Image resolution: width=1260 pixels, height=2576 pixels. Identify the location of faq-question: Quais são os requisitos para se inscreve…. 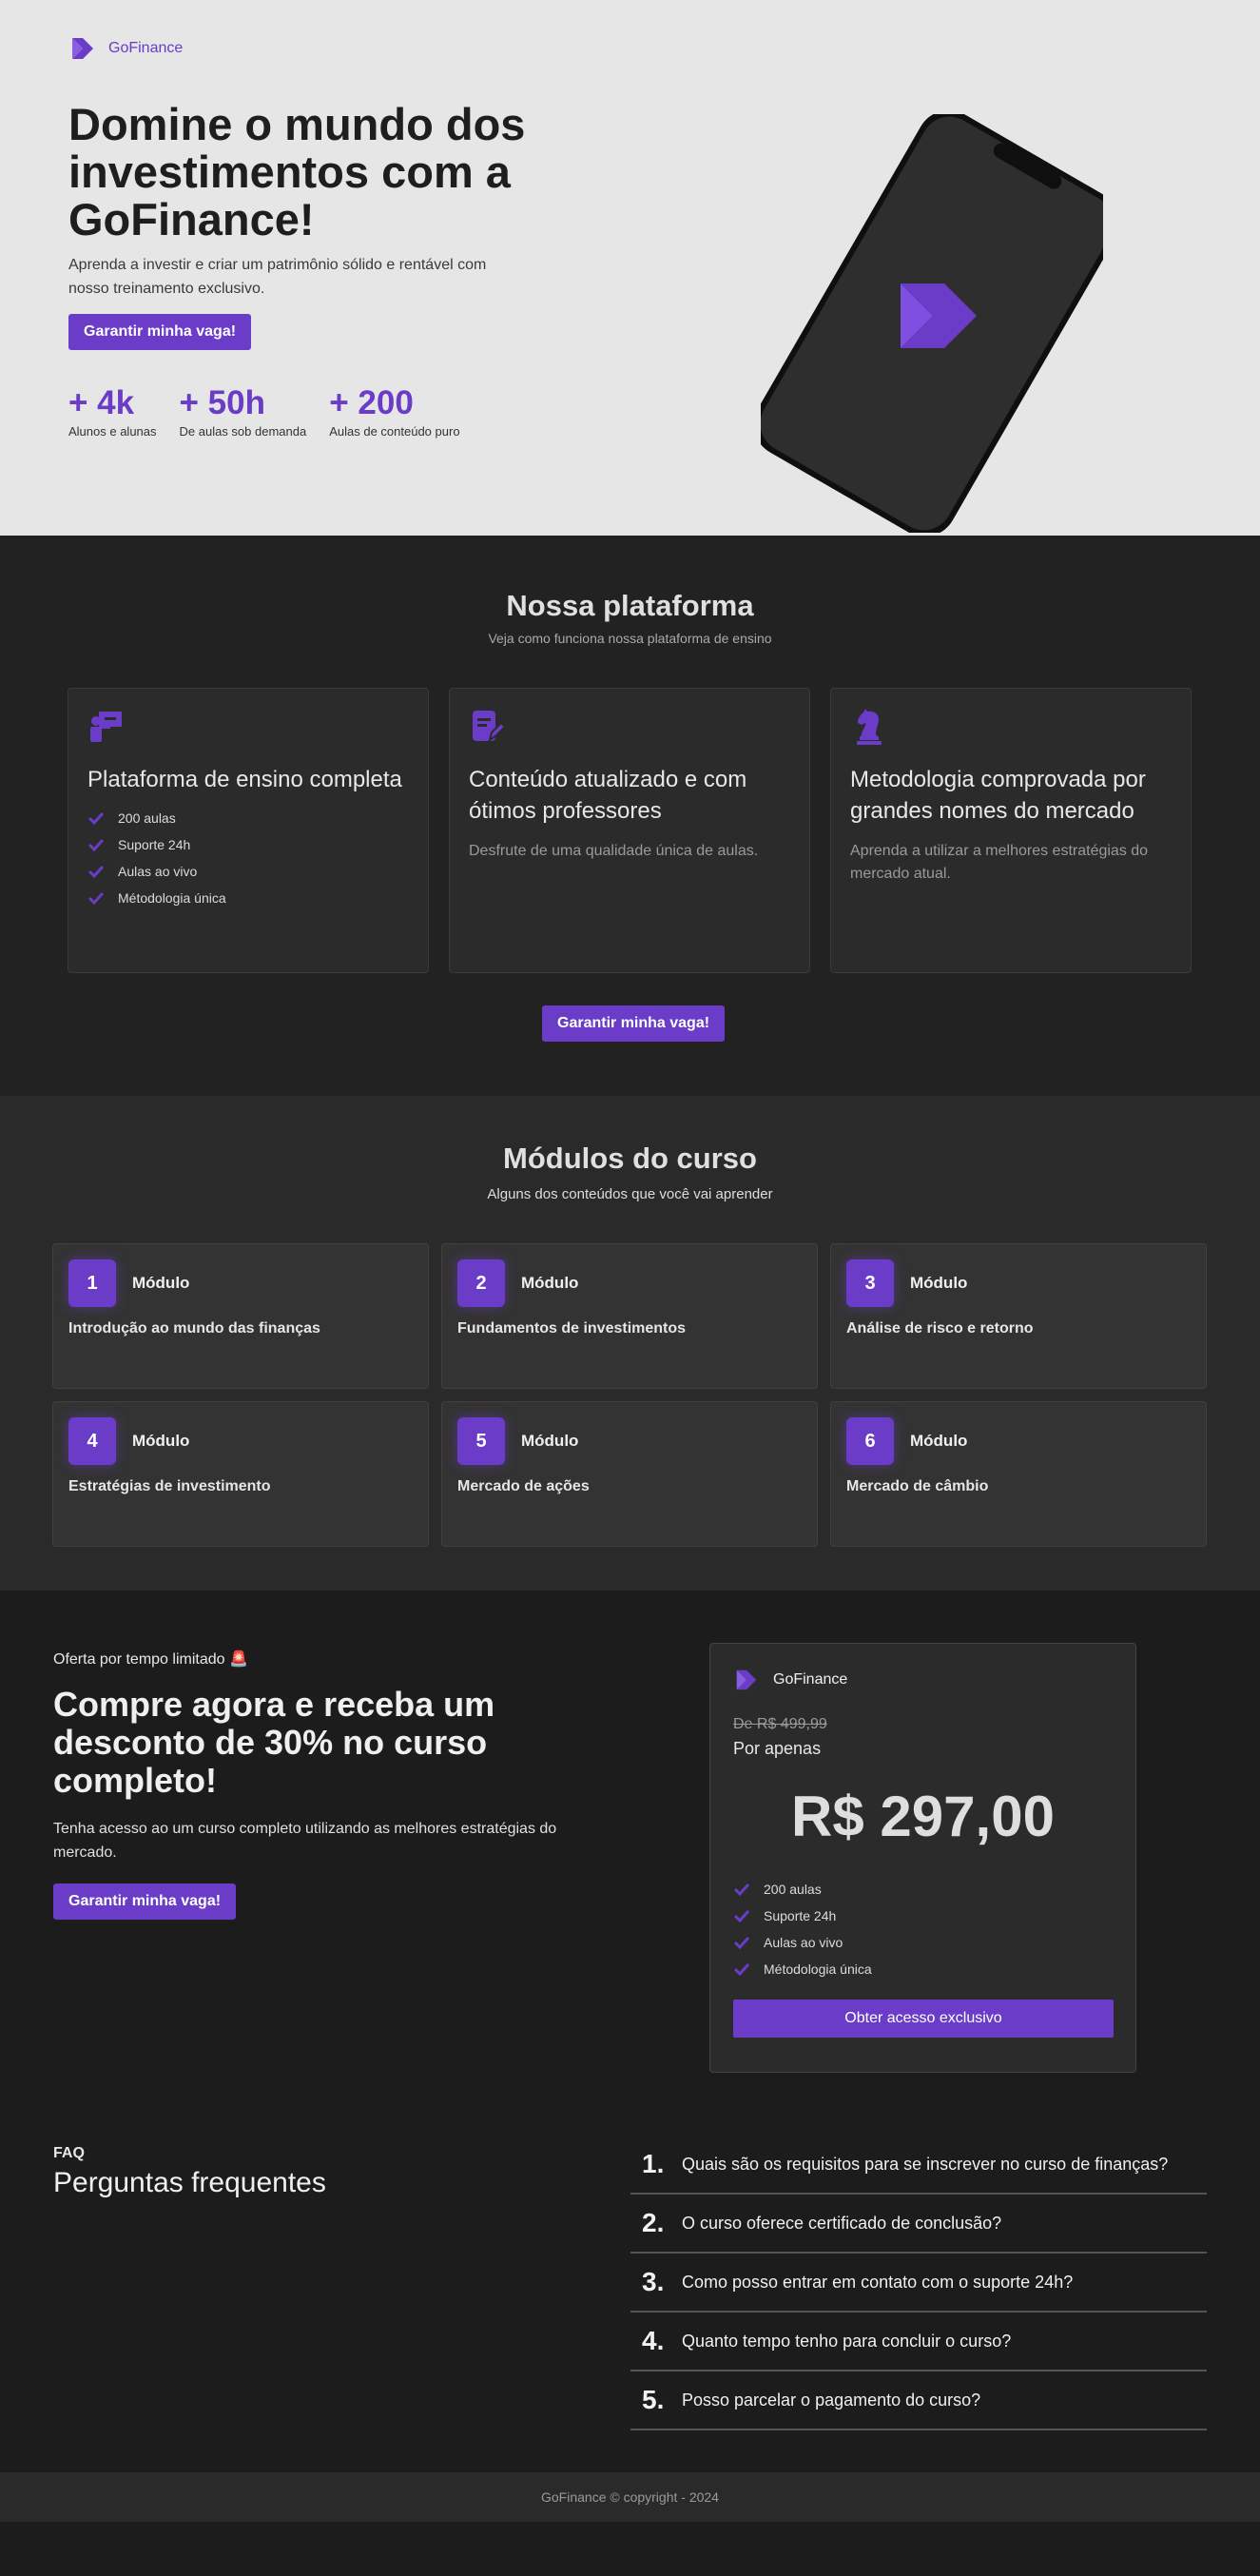
(926, 2164).